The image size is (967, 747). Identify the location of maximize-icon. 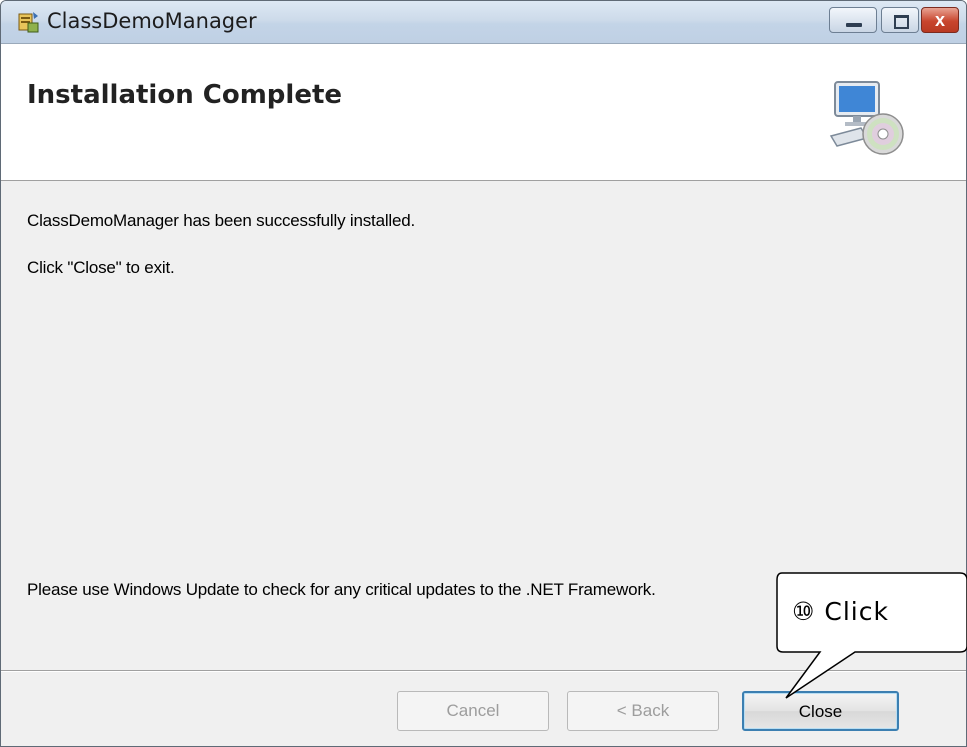
(901, 22).